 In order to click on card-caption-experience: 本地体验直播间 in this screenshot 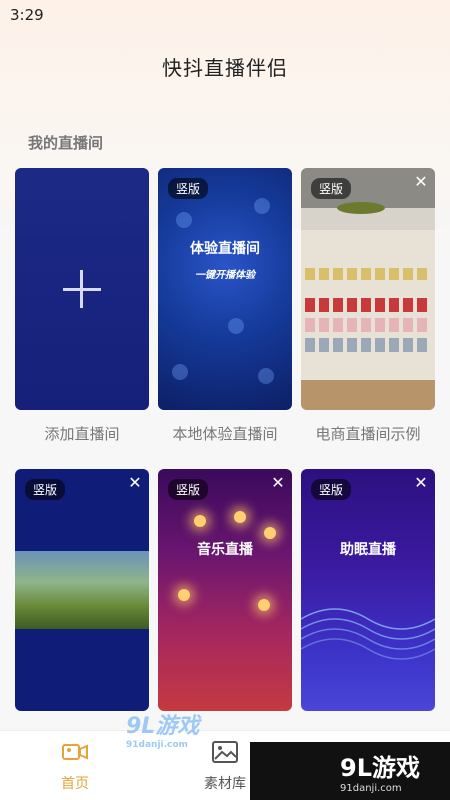, I will do `click(225, 434)`.